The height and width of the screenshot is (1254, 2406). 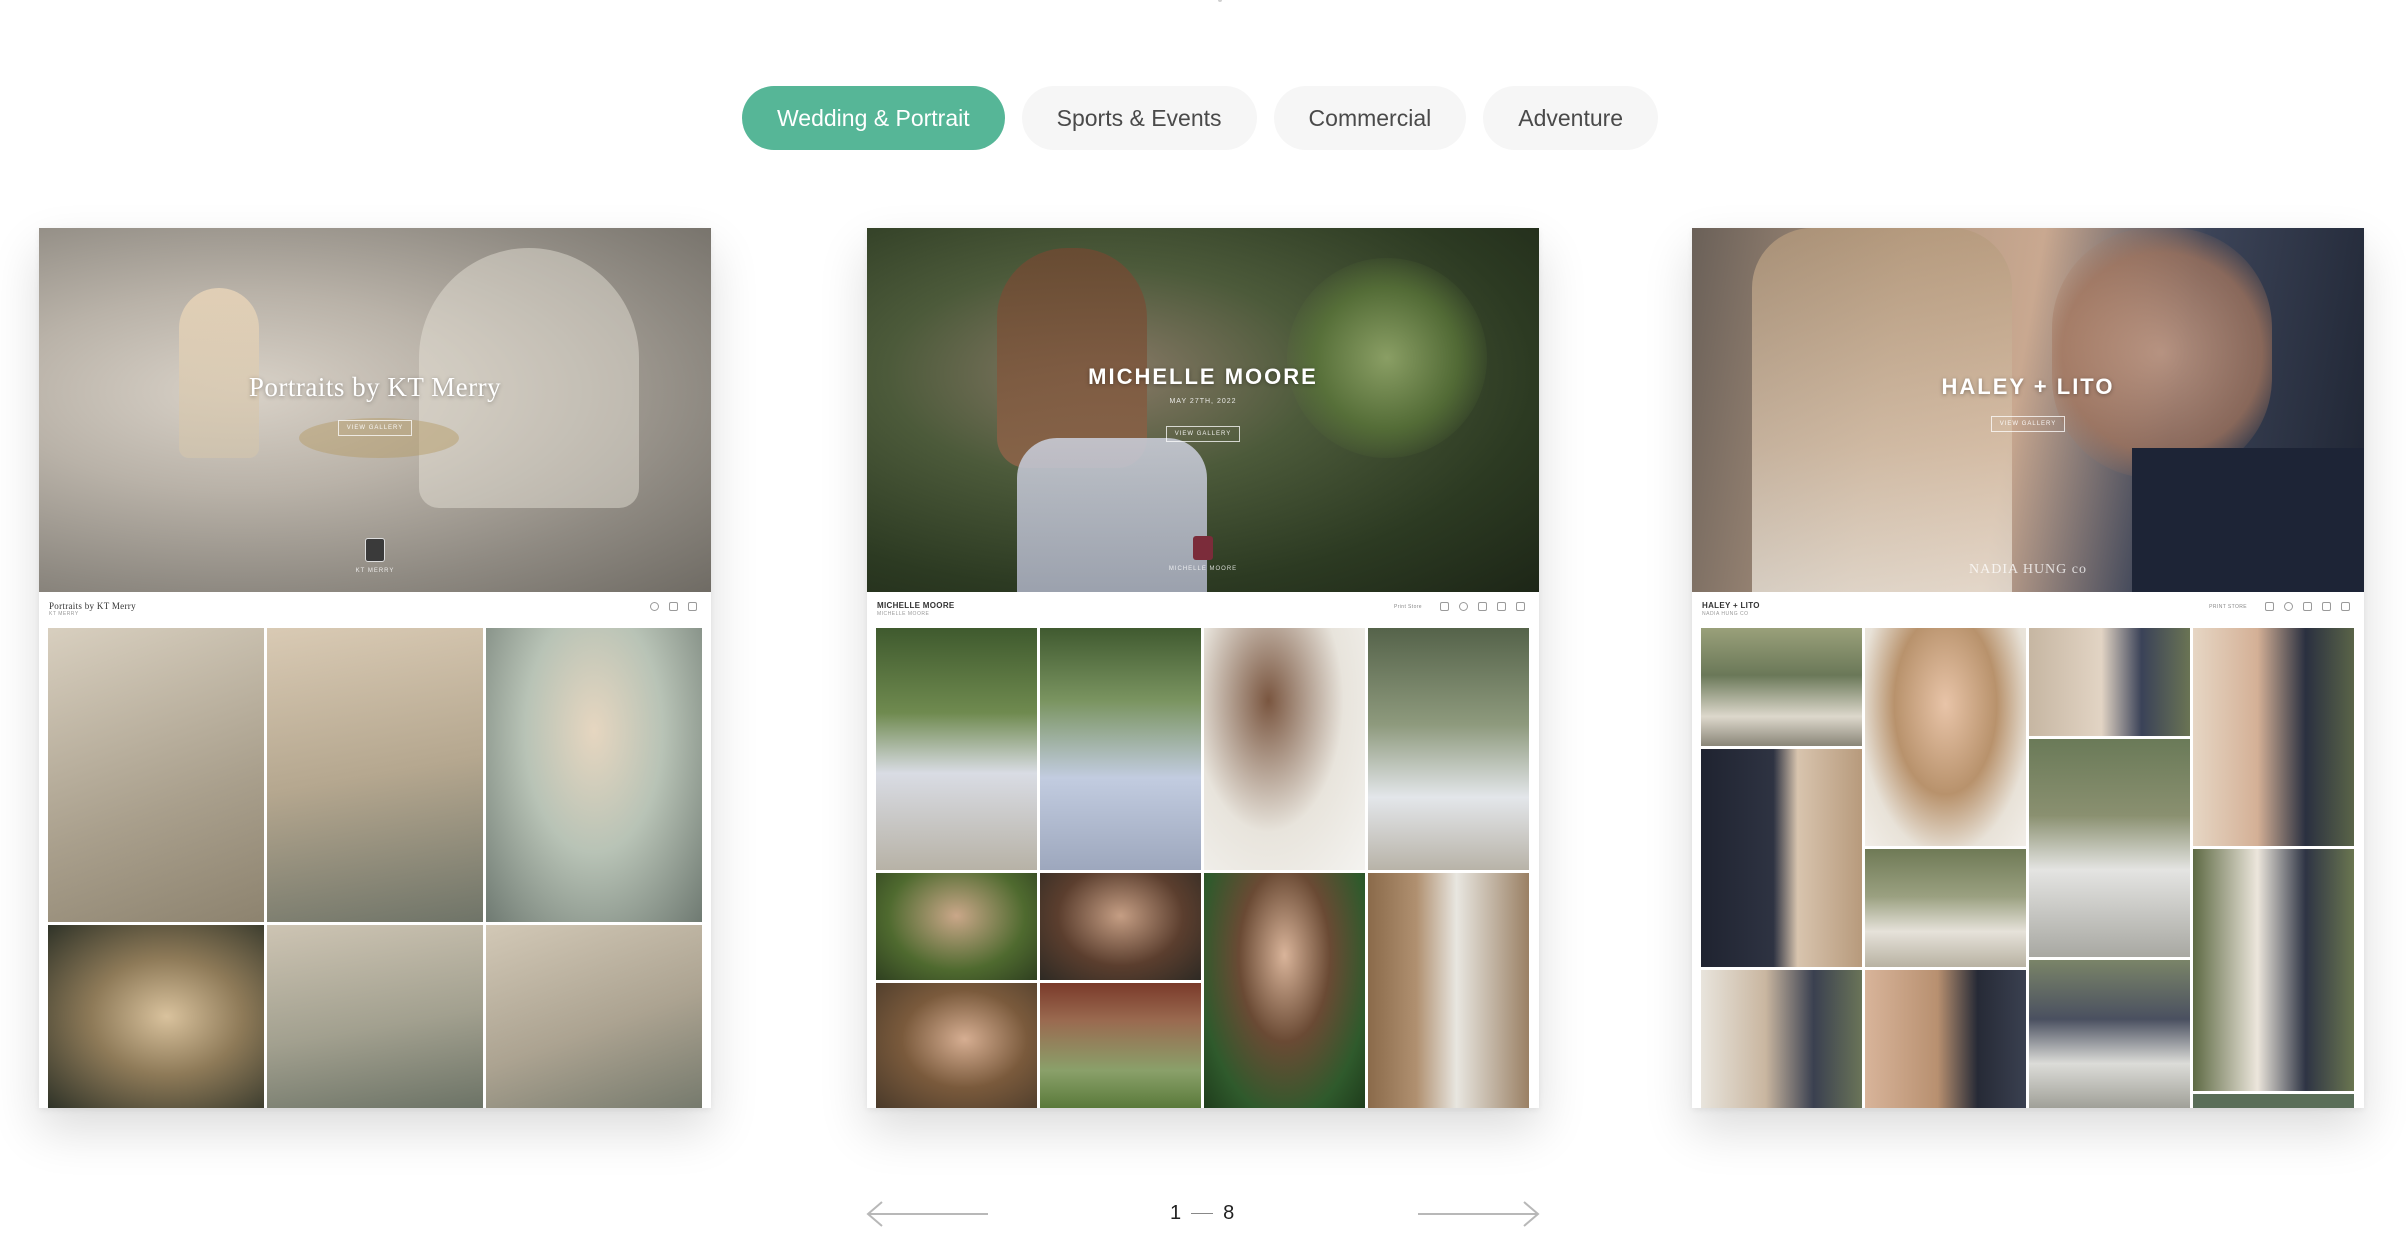 I want to click on hero-title: MICHELLE MOORE, so click(x=1203, y=376).